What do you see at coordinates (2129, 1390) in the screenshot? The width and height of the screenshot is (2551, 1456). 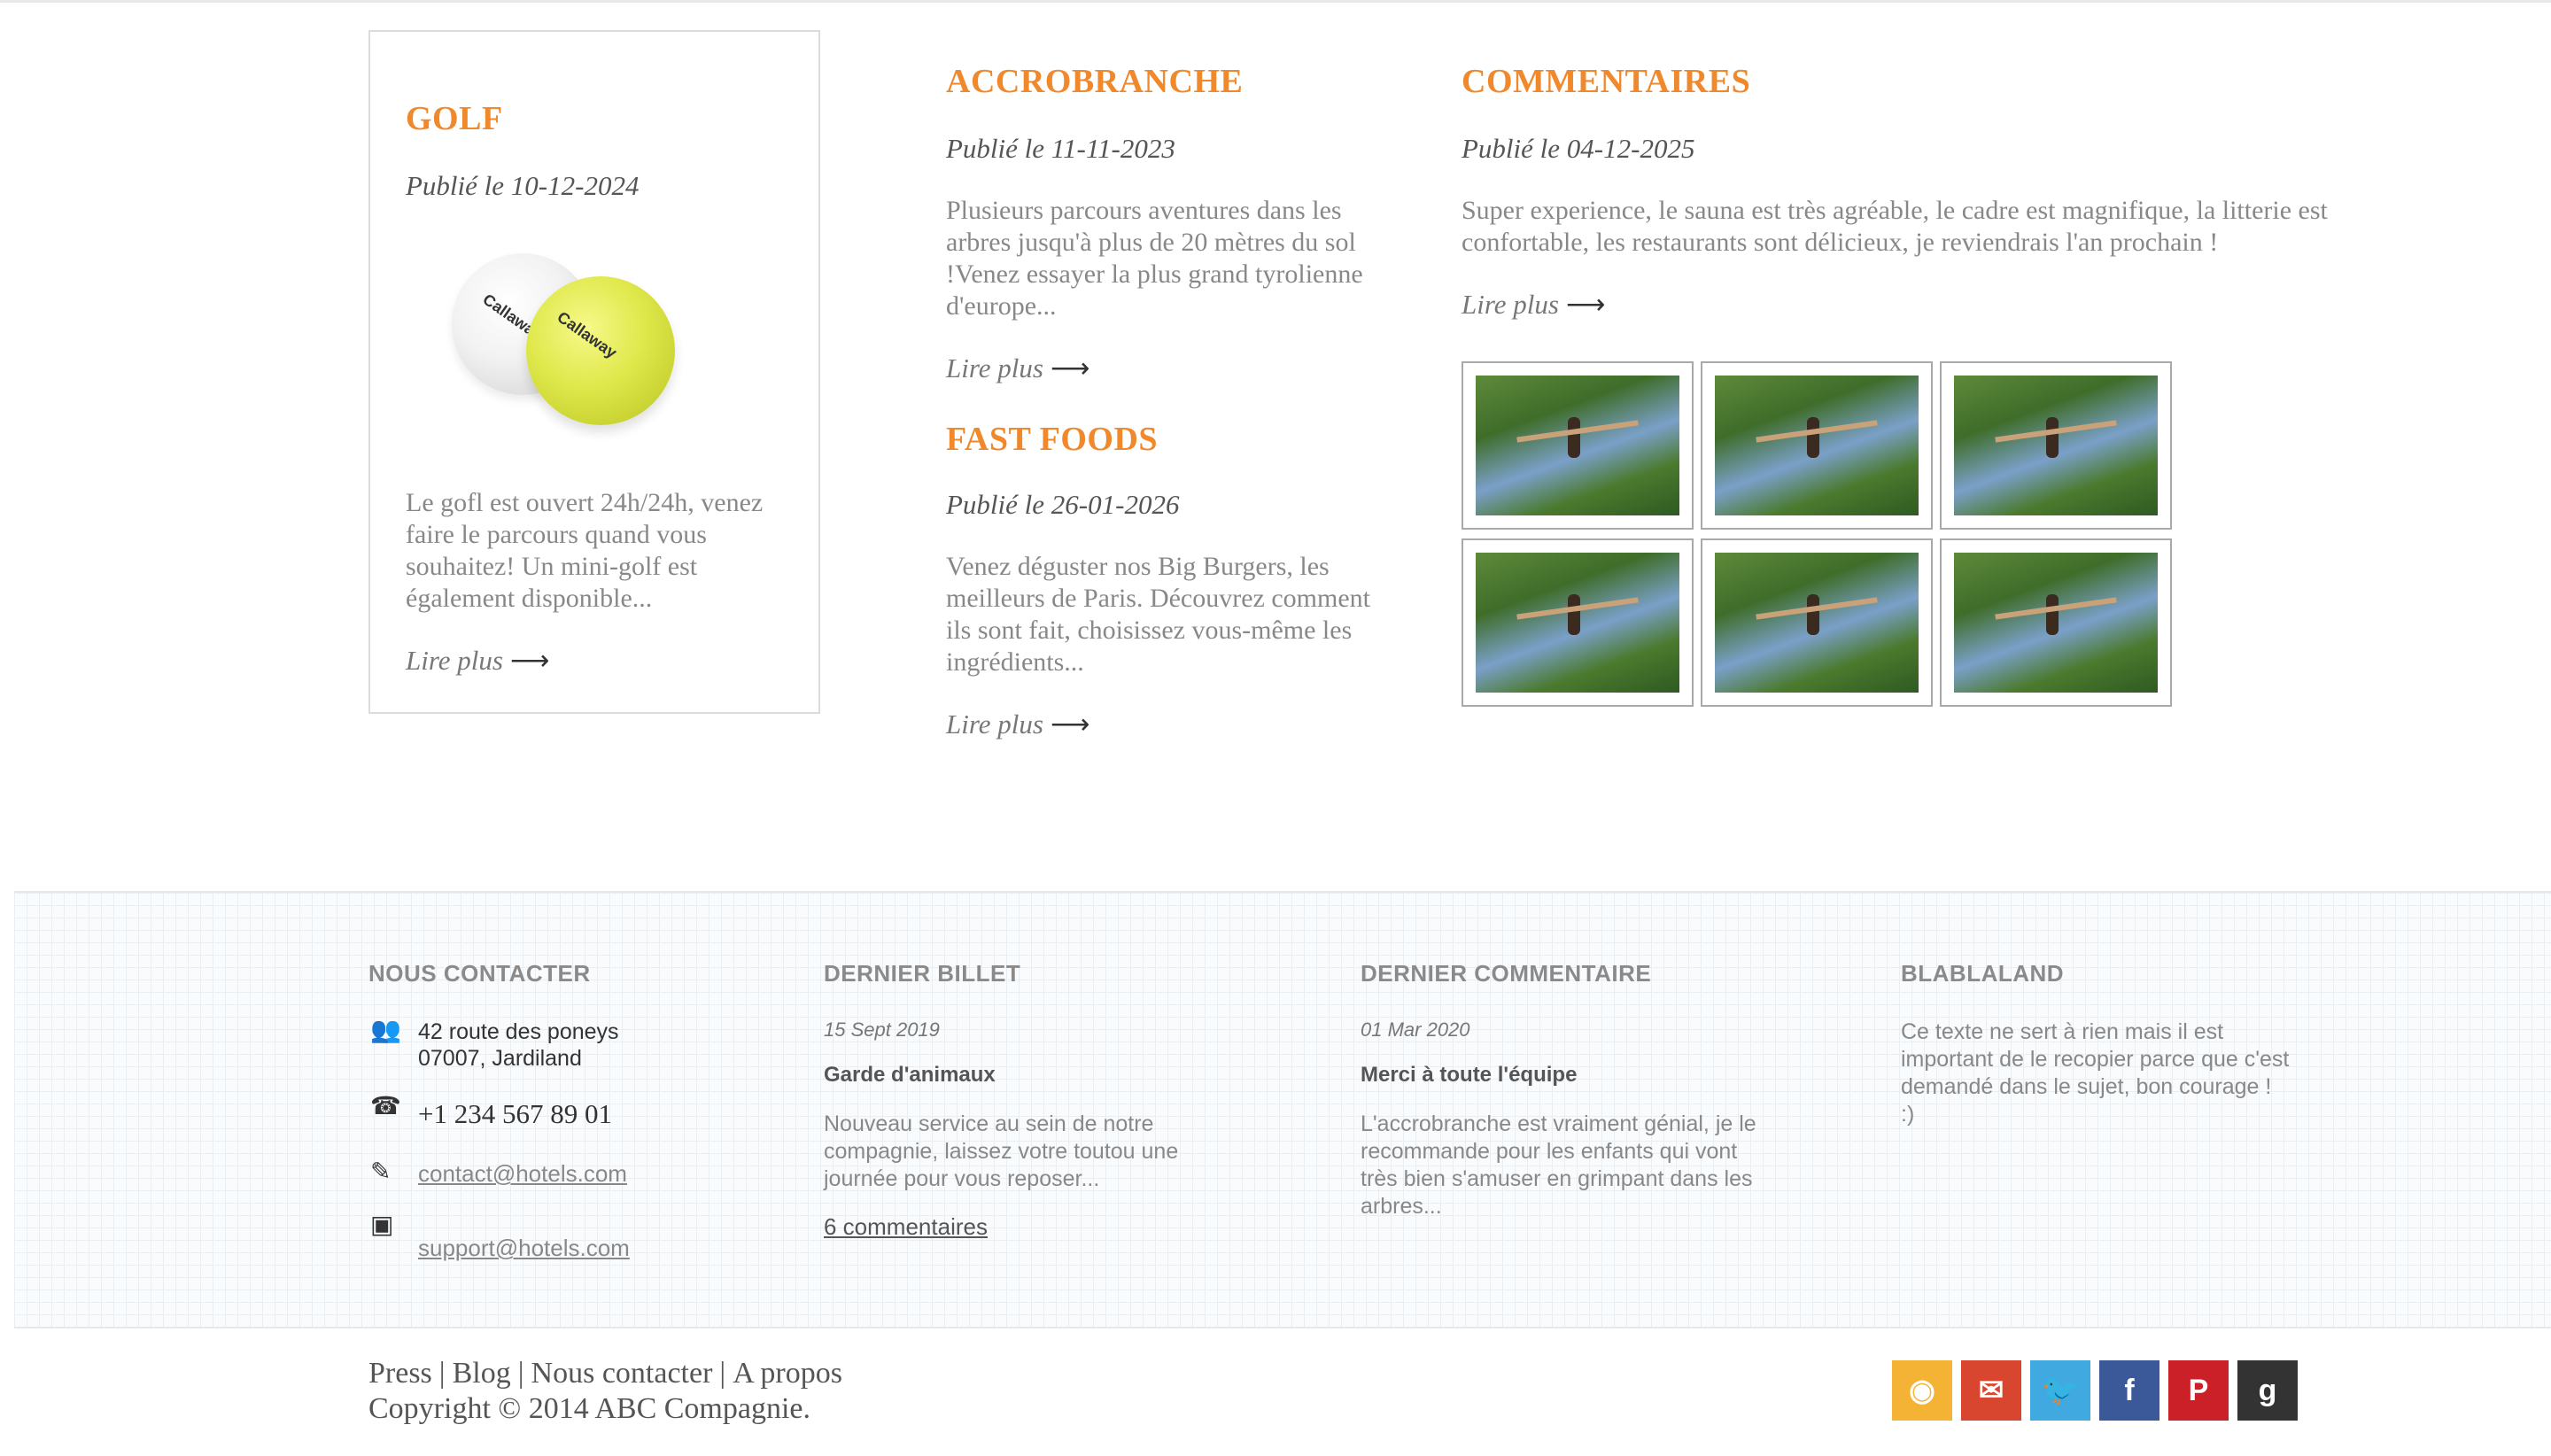 I see `facebook-icon: f` at bounding box center [2129, 1390].